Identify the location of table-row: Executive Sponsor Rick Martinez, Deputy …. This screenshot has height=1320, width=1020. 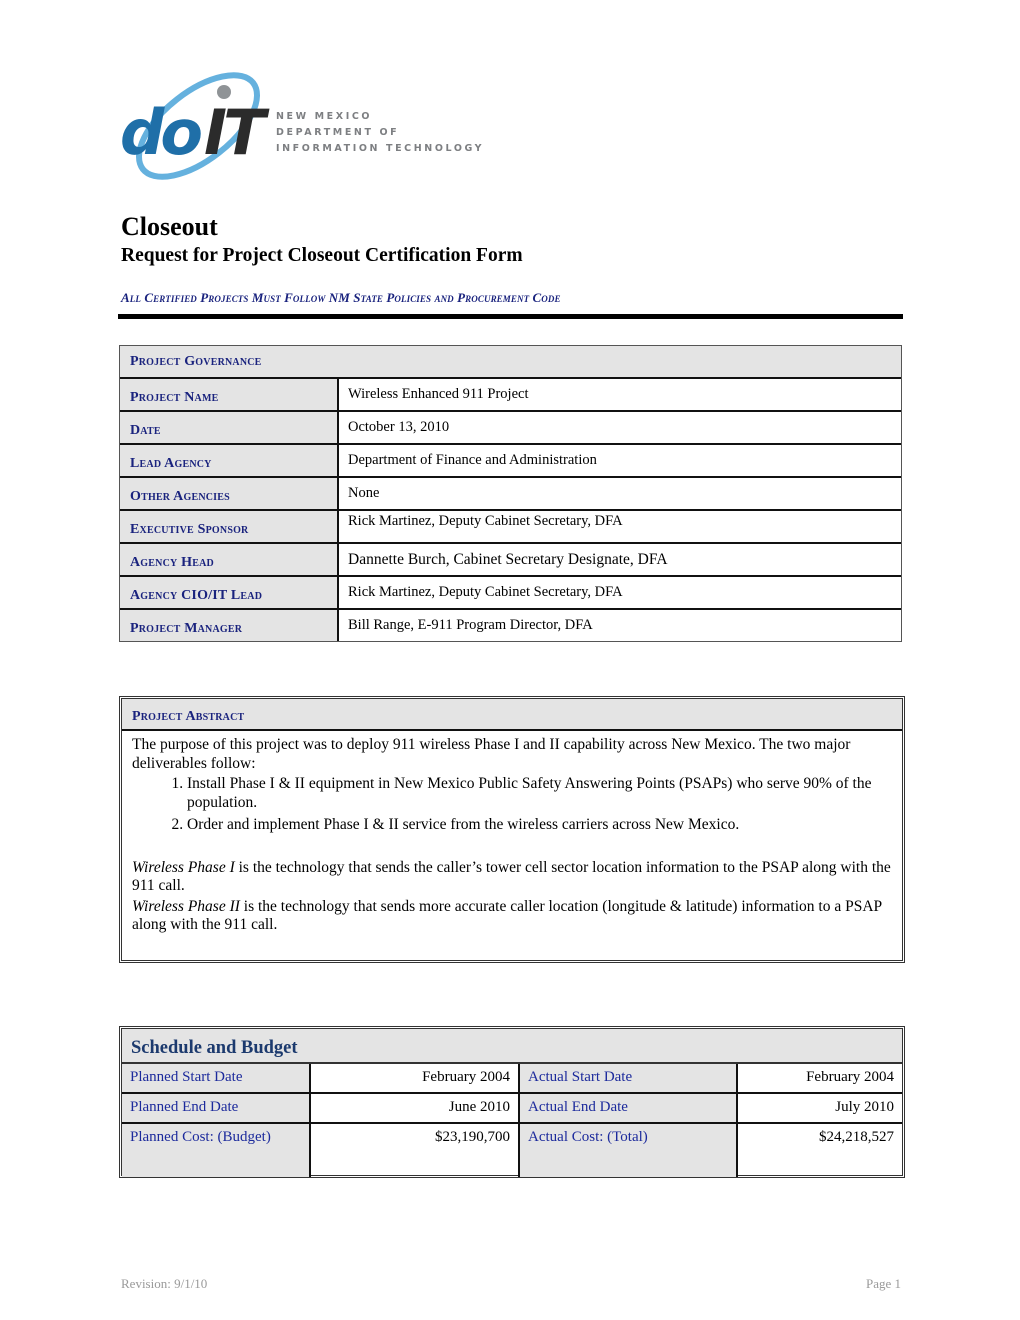
(510, 527).